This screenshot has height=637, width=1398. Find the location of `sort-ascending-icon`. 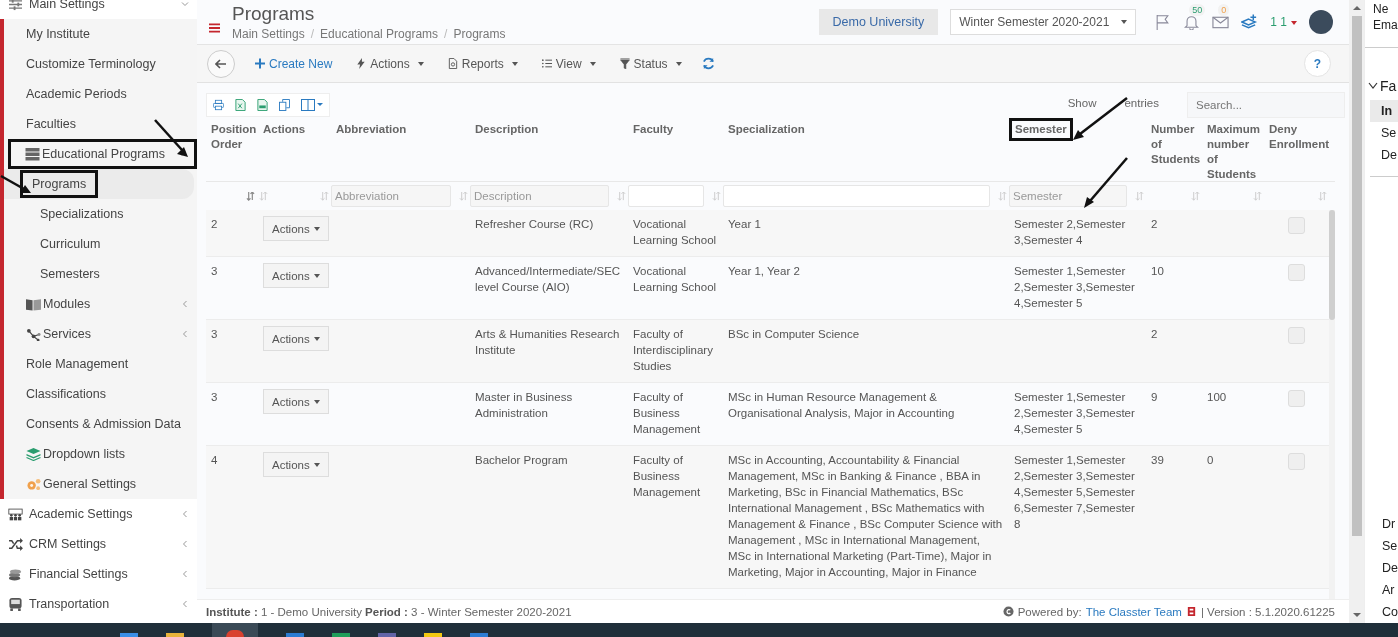

sort-ascending-icon is located at coordinates (250, 196).